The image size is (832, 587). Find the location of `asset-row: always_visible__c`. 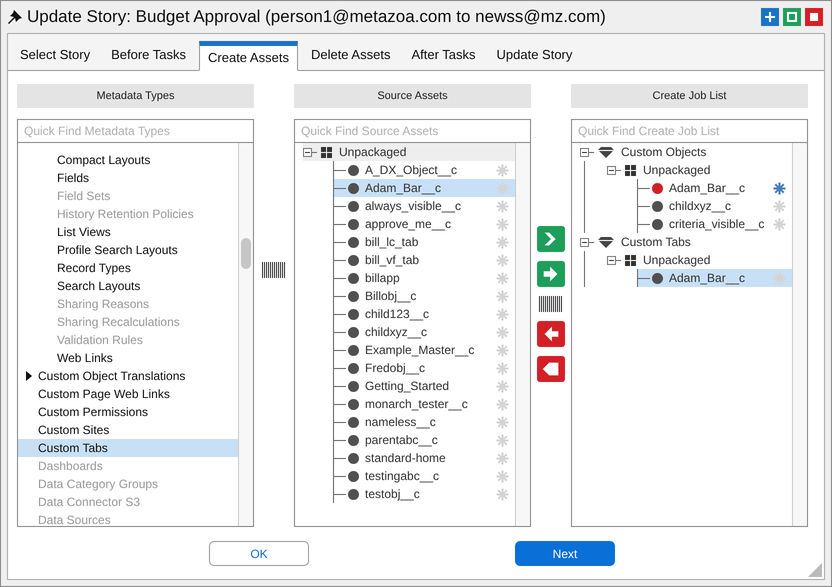

asset-row: always_visible__c is located at coordinates (424, 206).